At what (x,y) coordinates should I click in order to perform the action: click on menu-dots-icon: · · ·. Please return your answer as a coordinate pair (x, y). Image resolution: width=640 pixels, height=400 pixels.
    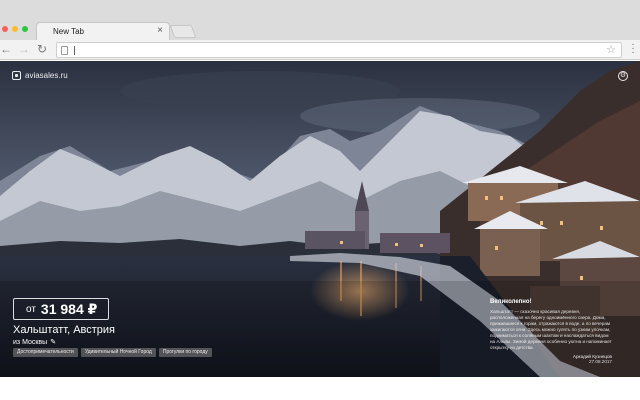
    Looking at the image, I should click on (633, 49).